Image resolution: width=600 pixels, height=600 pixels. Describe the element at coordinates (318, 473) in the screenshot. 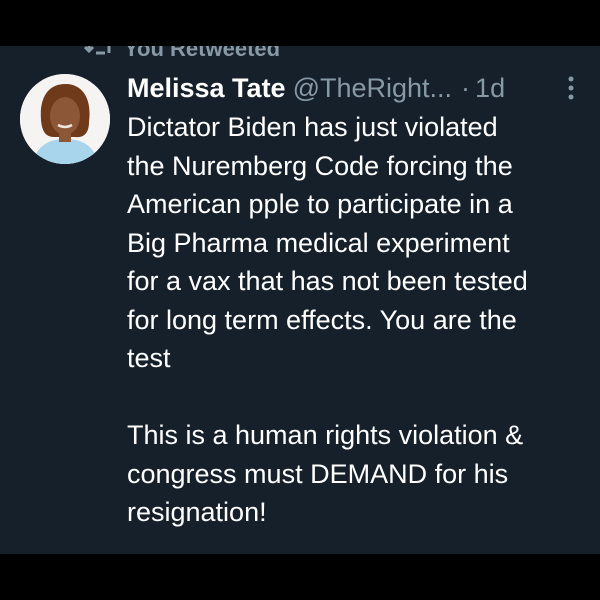

I see `tweet-line: congress must DEMAND for his` at that location.